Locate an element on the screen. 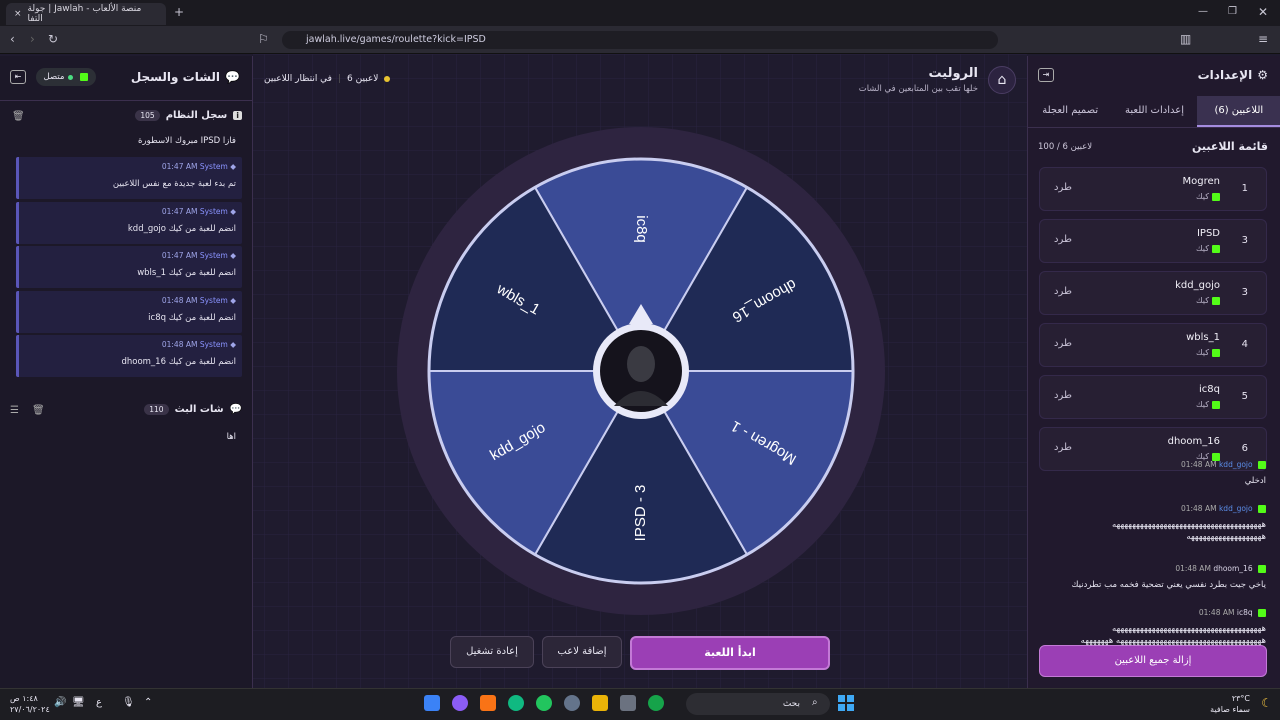 The image size is (1280, 720). microphone-icon: 🎙 is located at coordinates (128, 702).